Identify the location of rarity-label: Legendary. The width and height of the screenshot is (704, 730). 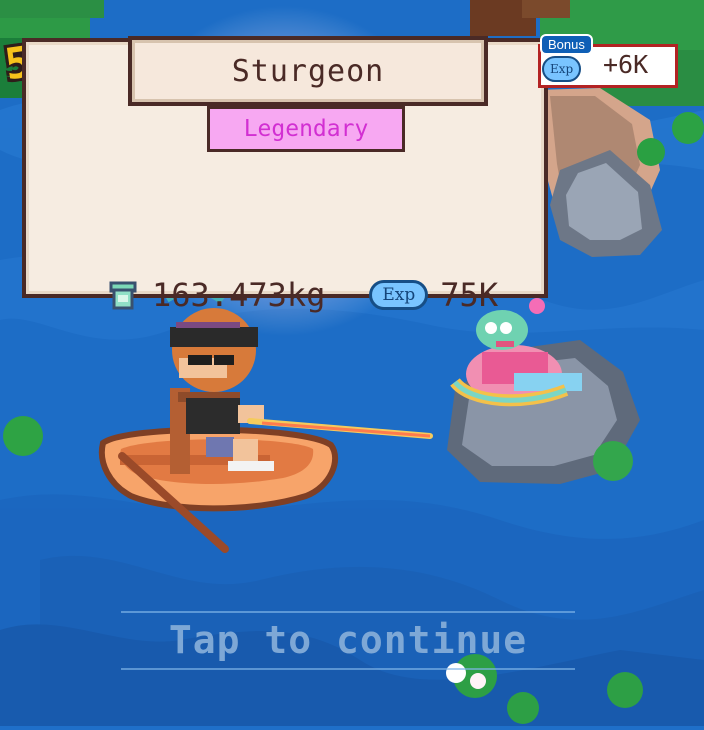
(306, 129).